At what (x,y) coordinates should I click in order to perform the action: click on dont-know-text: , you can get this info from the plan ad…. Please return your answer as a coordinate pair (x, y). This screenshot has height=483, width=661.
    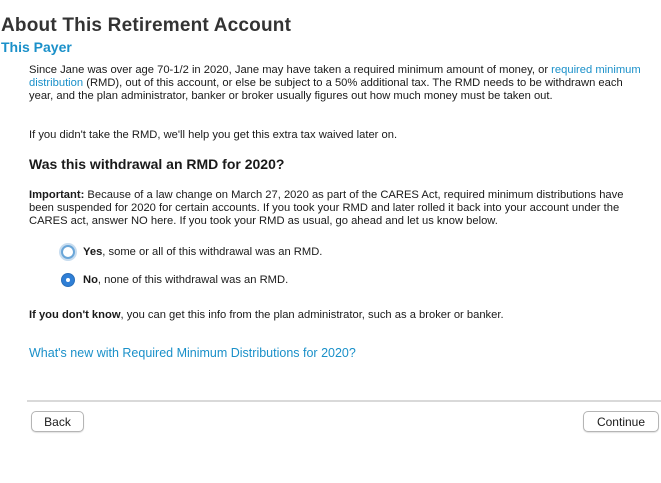
    Looking at the image, I should click on (312, 315).